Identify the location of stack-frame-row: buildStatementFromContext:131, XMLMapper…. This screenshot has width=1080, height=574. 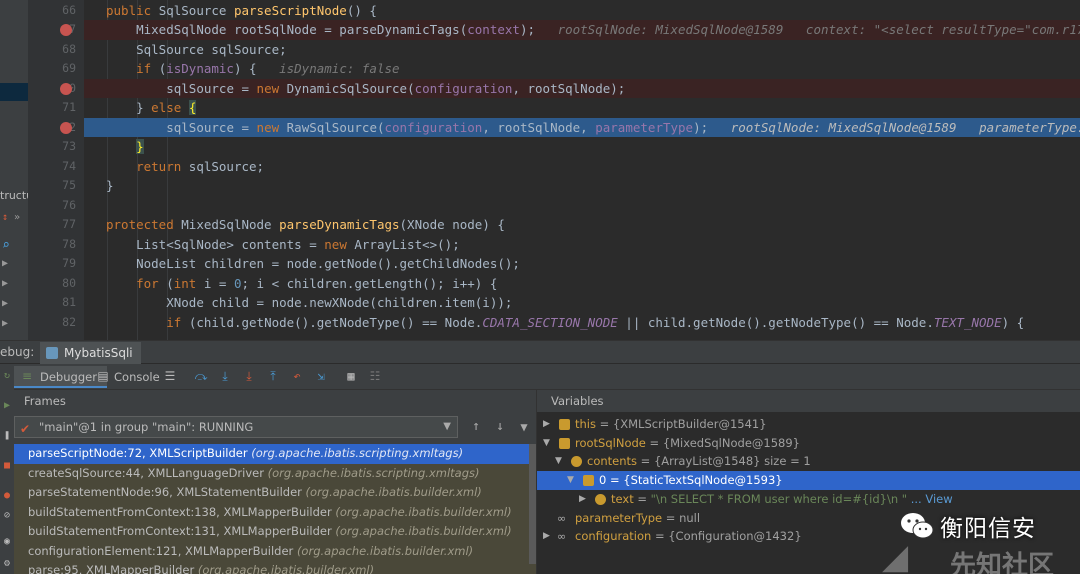
(275, 532).